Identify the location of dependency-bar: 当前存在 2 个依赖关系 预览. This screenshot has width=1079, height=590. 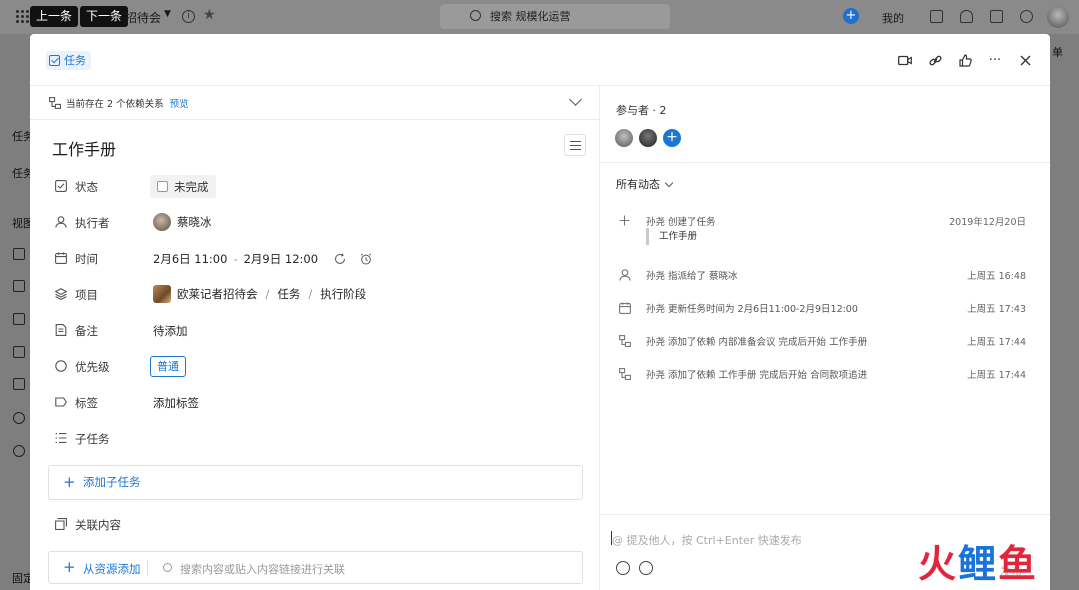
(315, 103).